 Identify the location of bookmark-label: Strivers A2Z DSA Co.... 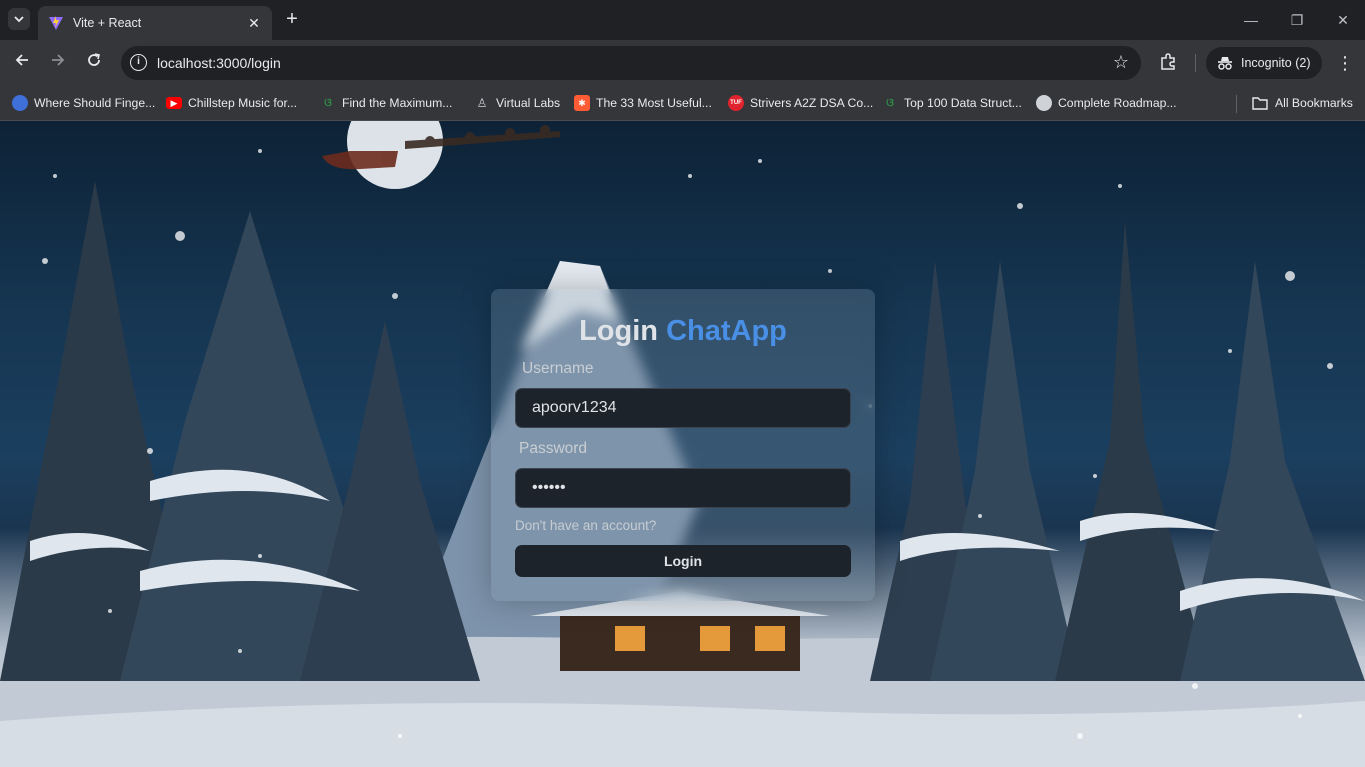
(812, 103).